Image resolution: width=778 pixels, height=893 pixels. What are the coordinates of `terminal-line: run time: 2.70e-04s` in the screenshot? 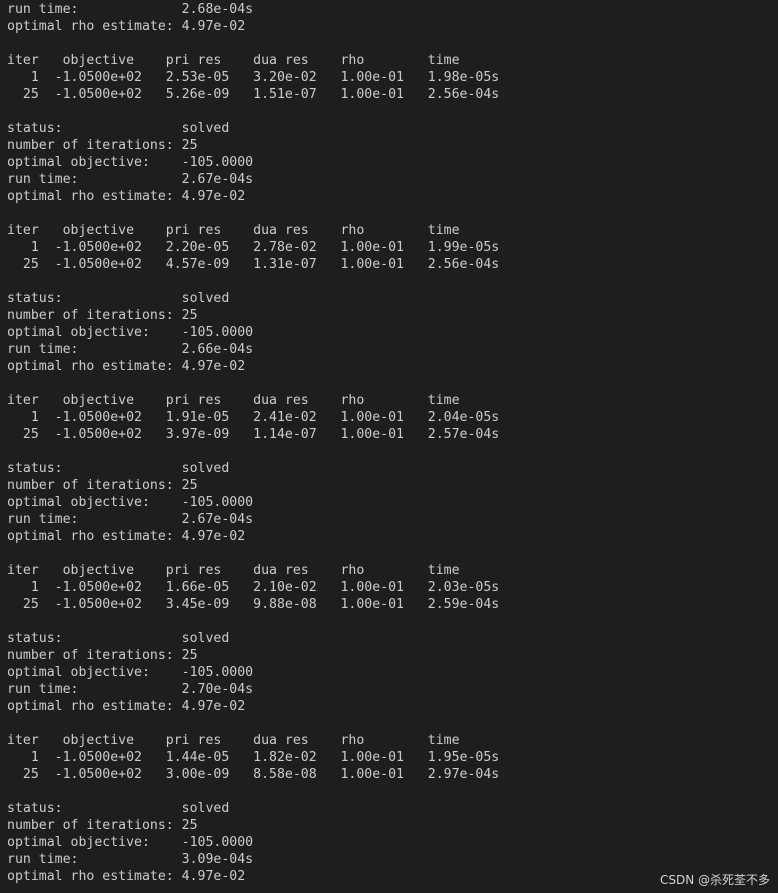 It's located at (130, 689).